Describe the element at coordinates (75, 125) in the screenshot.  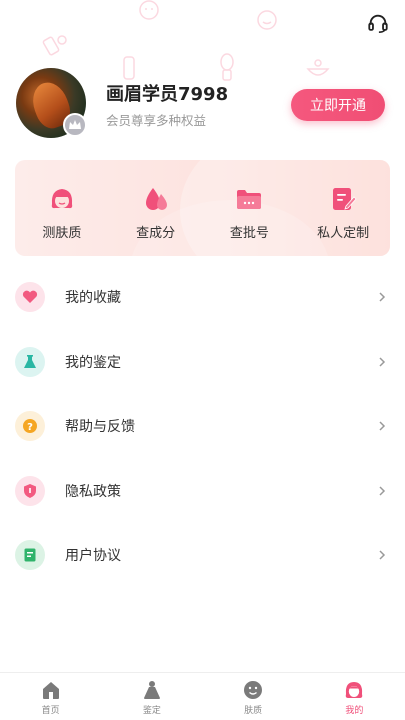
I see `crown-icon` at that location.